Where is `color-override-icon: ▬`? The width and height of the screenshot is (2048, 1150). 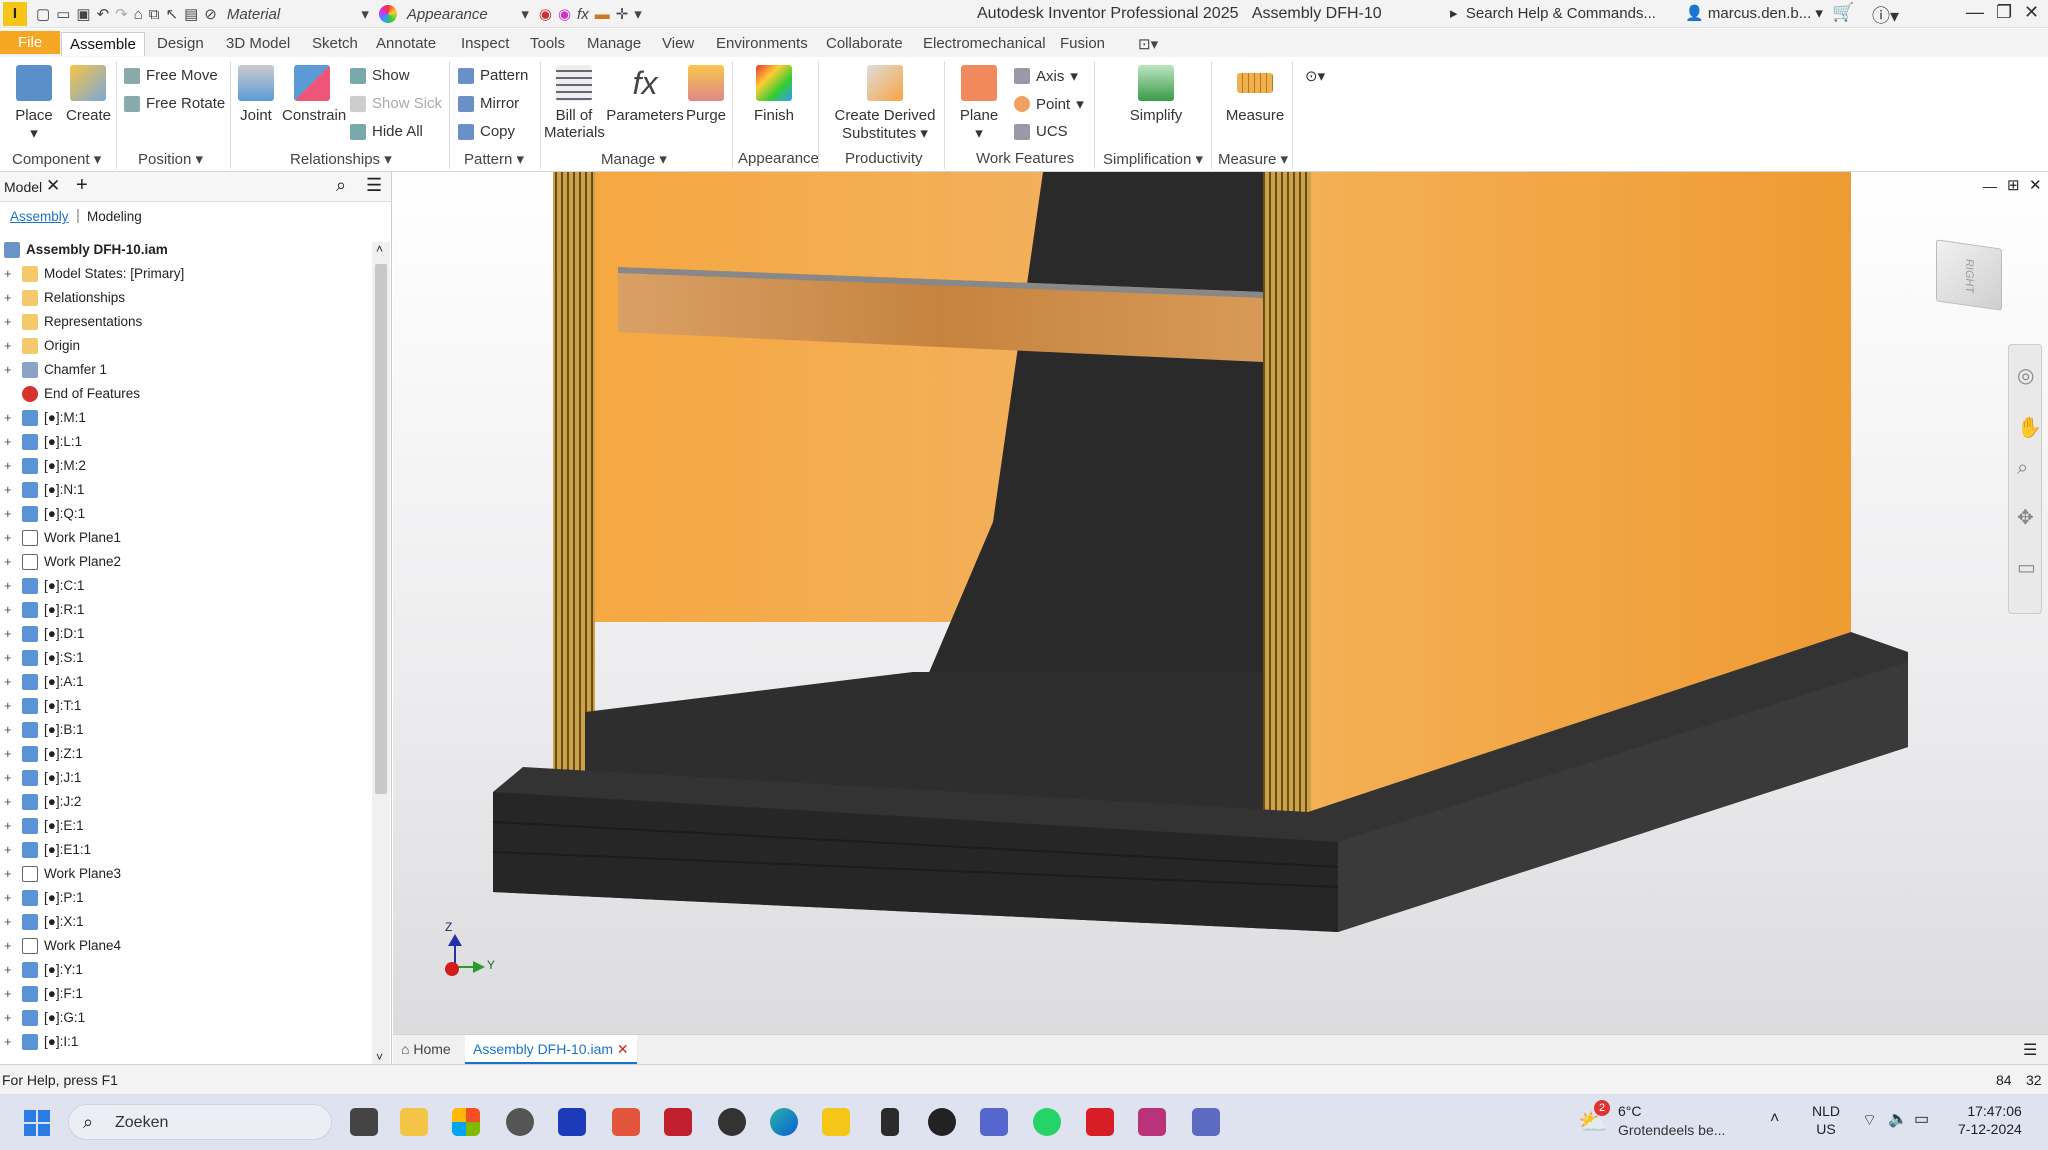
color-override-icon: ▬ is located at coordinates (602, 14).